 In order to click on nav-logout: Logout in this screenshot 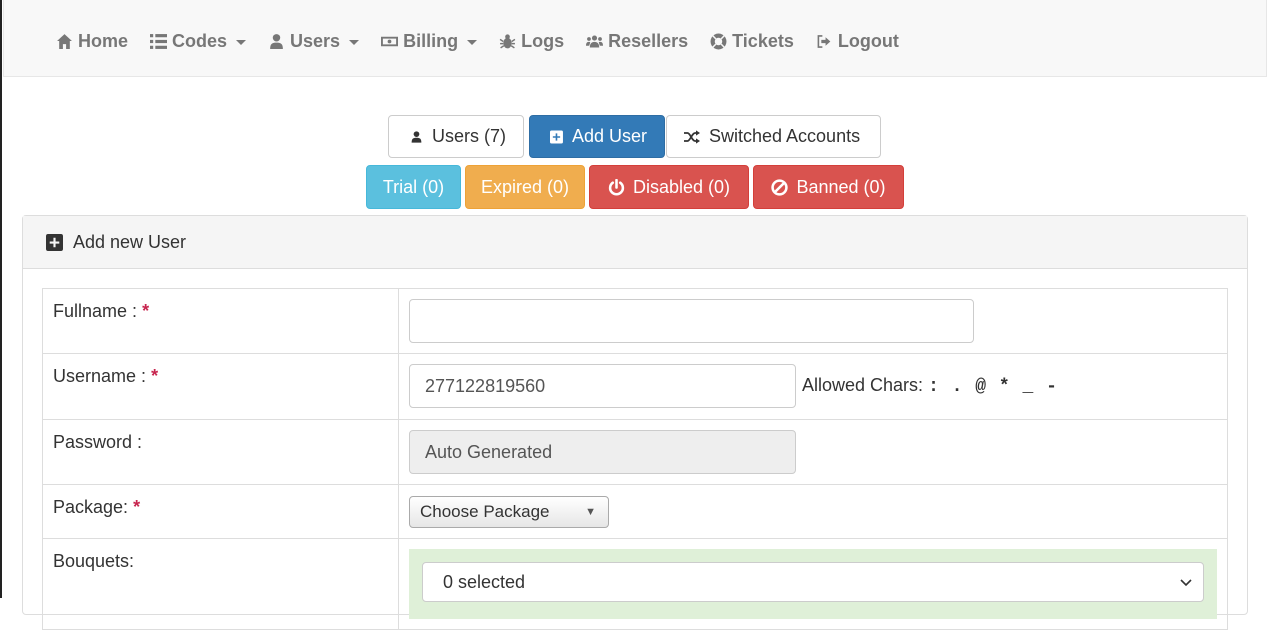, I will do `click(857, 41)`.